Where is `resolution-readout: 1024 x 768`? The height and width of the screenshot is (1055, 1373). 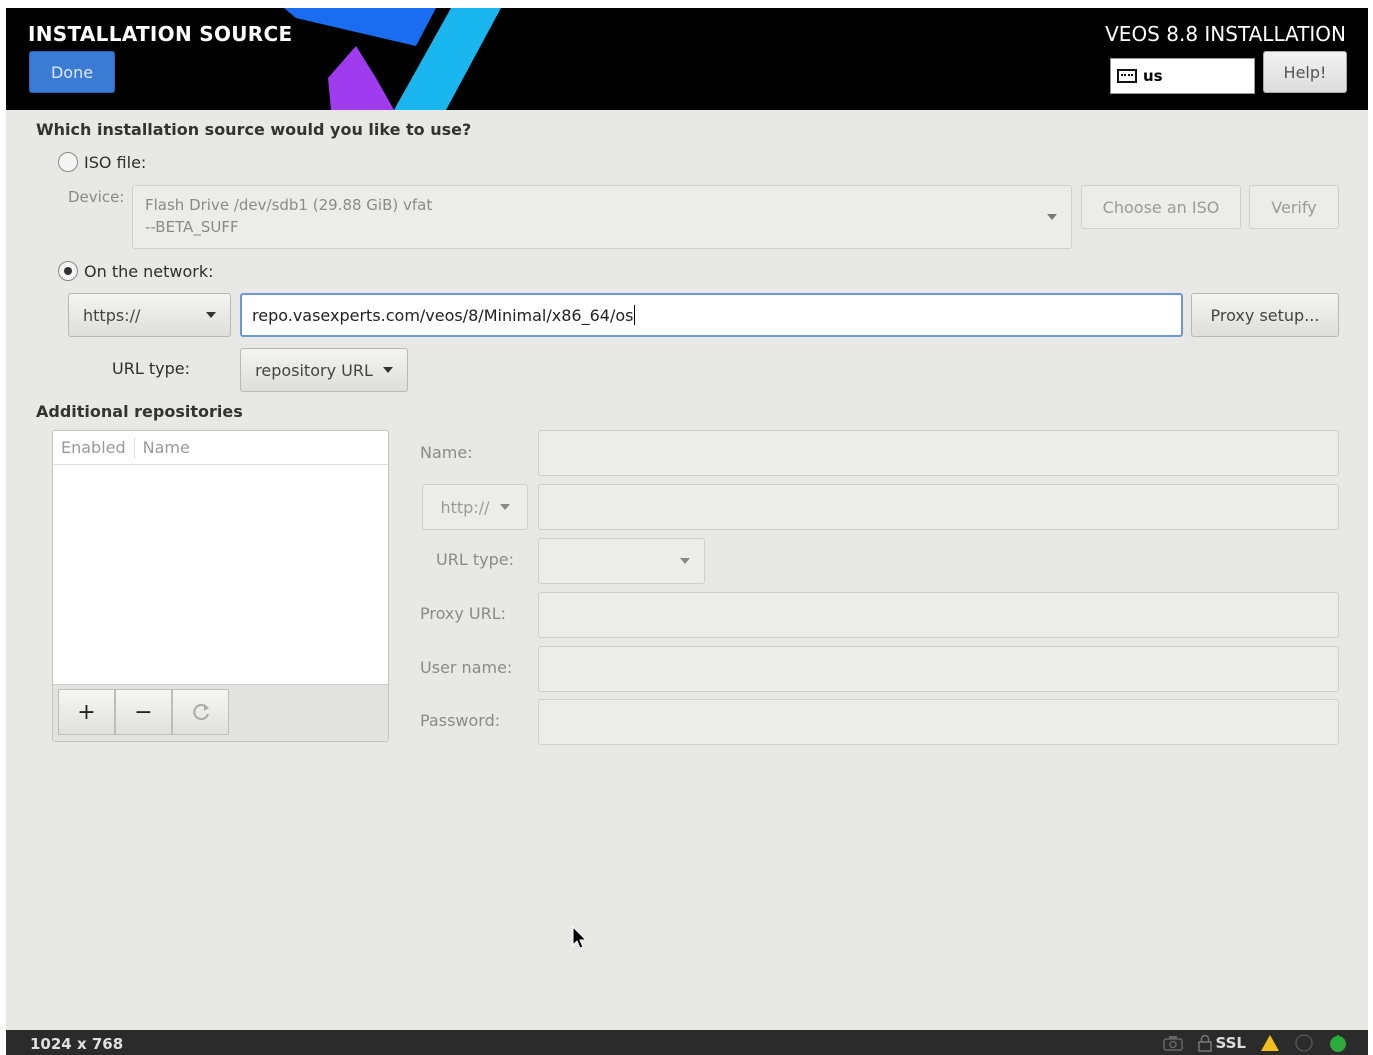
resolution-readout: 1024 x 768 is located at coordinates (77, 1044).